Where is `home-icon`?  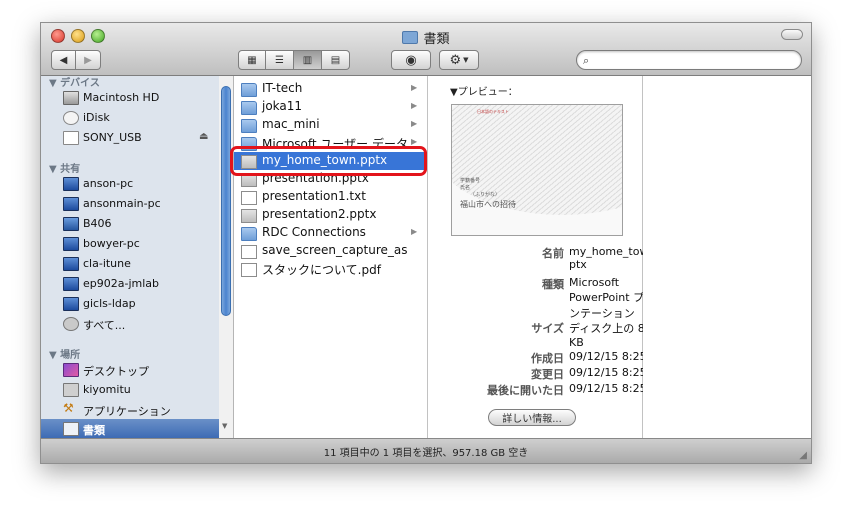
home-icon is located at coordinates (71, 390).